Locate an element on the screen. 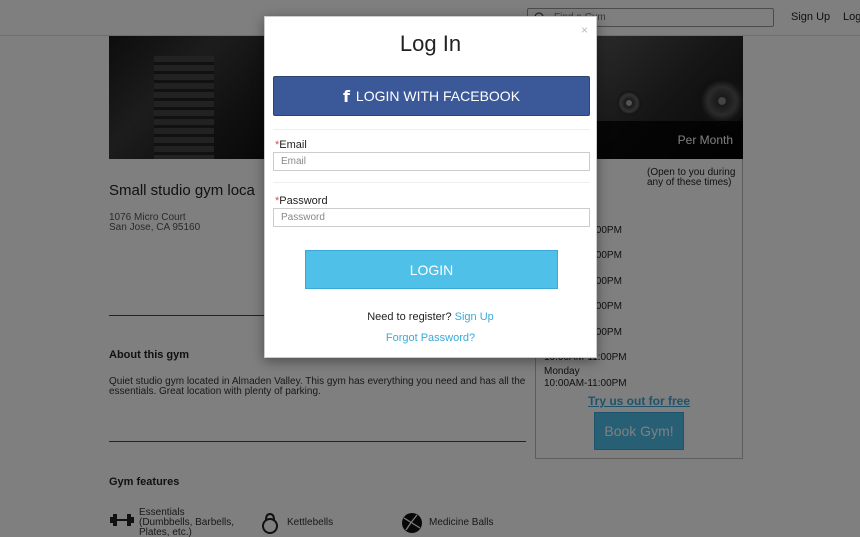 This screenshot has height=537, width=860. register-prompt: Need to register? Sign Up is located at coordinates (430, 317).